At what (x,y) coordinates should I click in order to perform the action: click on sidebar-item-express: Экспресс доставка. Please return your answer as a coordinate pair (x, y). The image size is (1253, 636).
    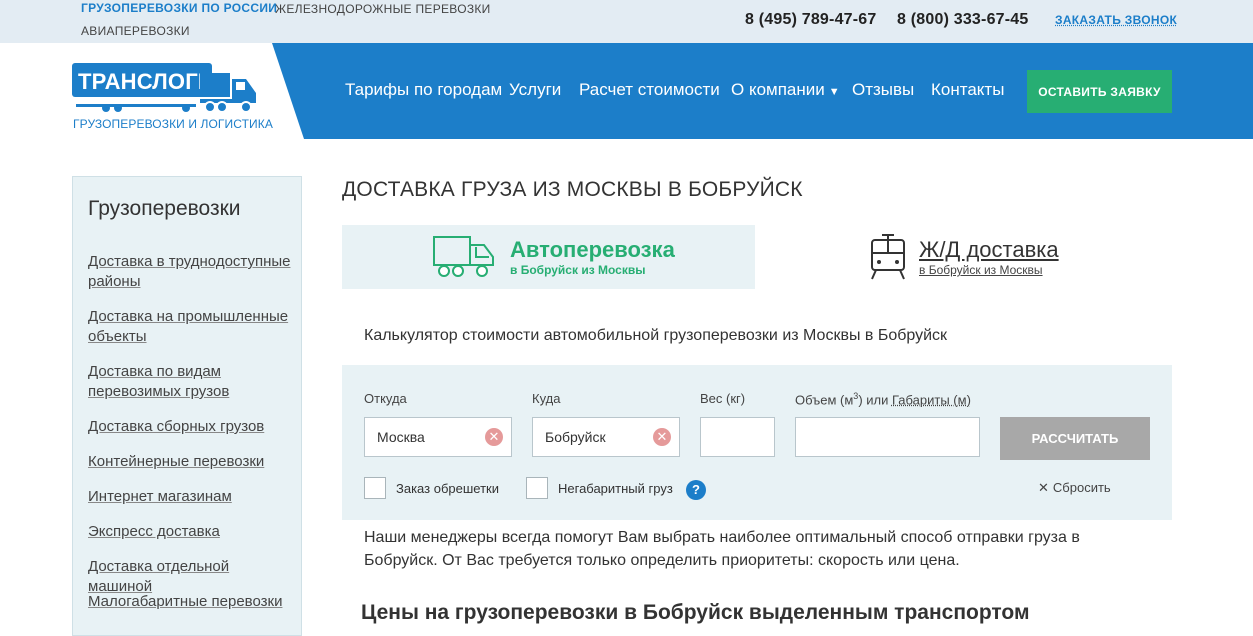
    Looking at the image, I should click on (190, 532).